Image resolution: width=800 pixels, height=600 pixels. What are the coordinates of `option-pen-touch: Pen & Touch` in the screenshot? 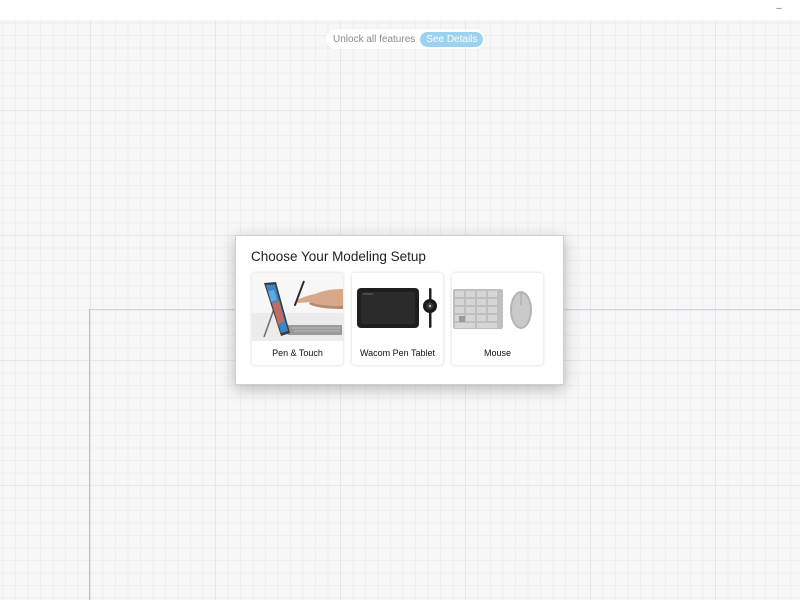 It's located at (297, 319).